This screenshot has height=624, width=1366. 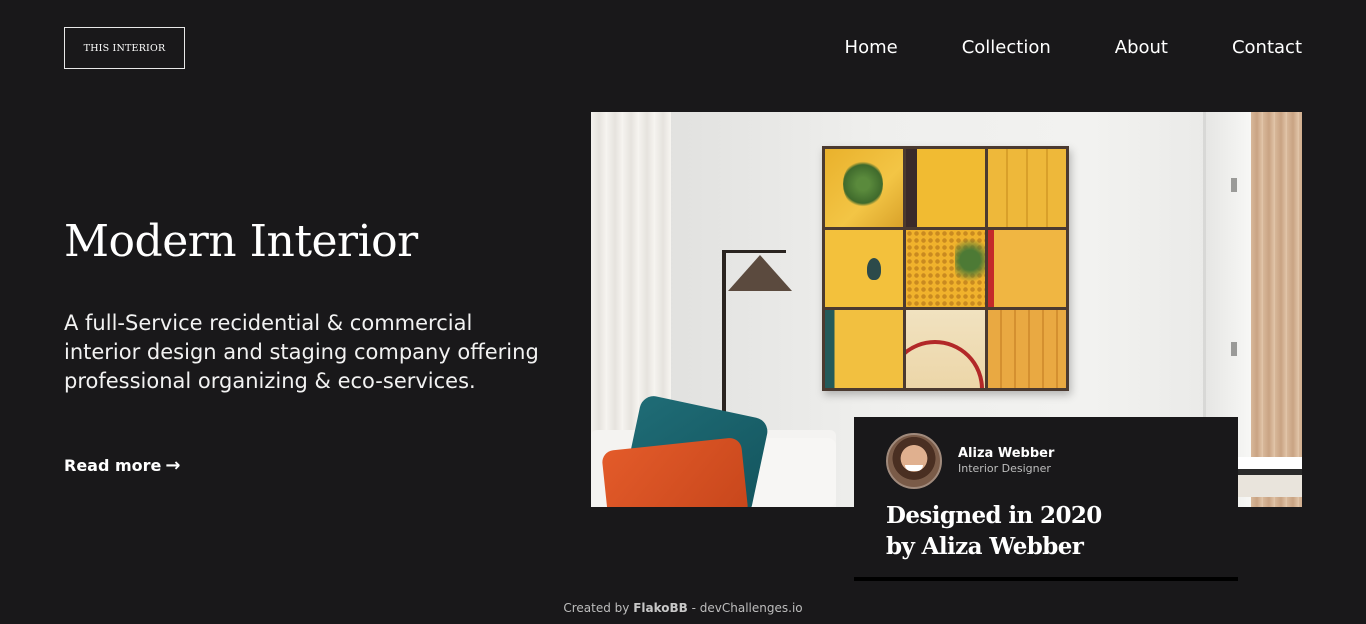 I want to click on designer-role: Interior Designer, so click(x=1004, y=468).